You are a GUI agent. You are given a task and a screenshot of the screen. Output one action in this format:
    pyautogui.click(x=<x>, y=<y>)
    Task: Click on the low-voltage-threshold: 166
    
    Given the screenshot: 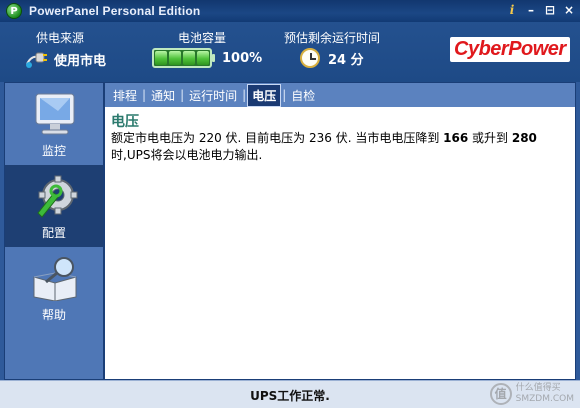 What is the action you would take?
    pyautogui.click(x=456, y=138)
    